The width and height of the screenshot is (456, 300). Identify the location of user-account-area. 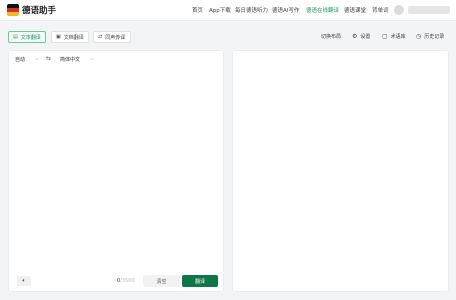
(429, 10).